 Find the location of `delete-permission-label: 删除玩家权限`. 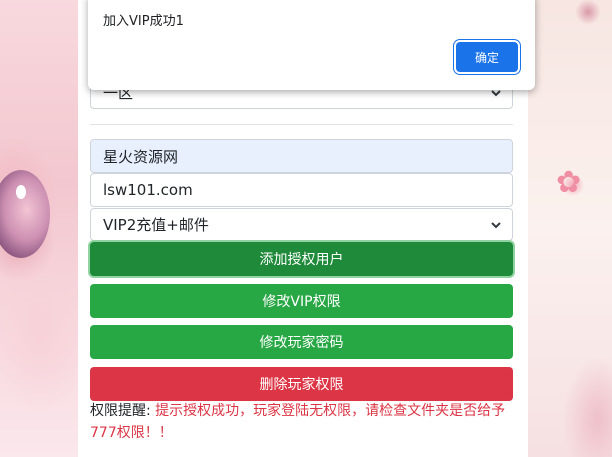

delete-permission-label: 删除玩家权限 is located at coordinates (301, 385).